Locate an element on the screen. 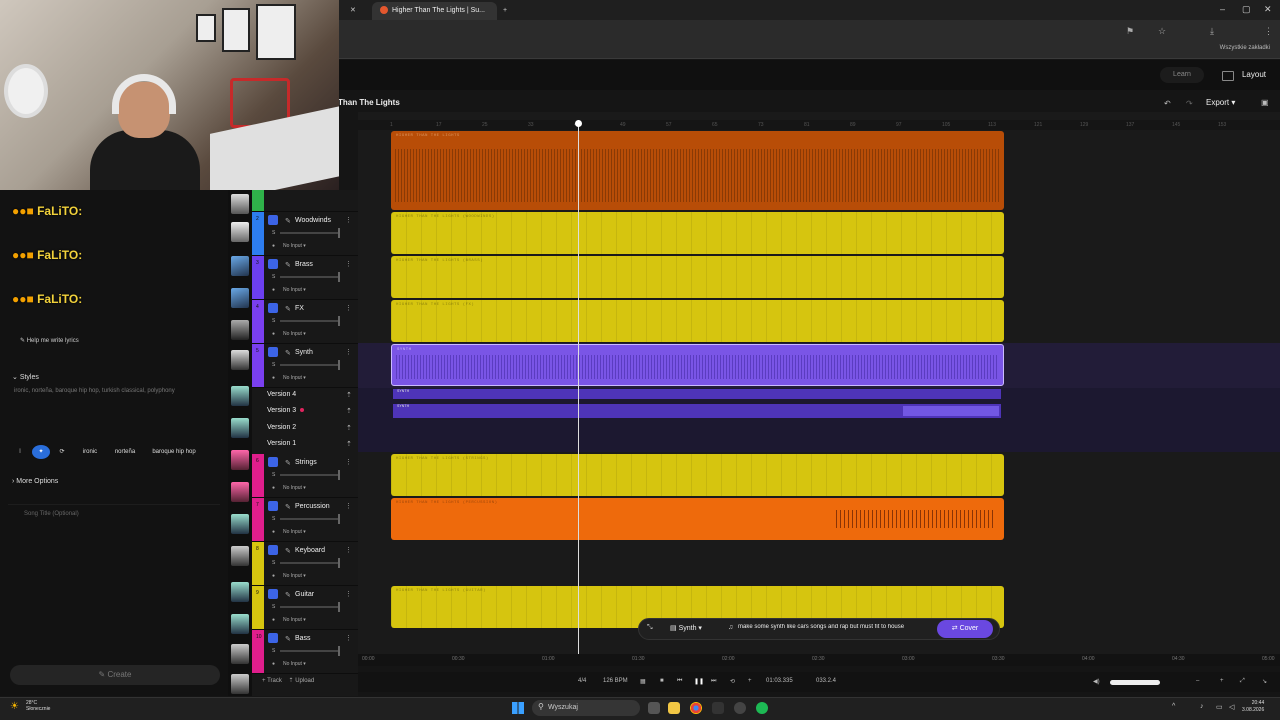 The height and width of the screenshot is (720, 1280). redo-icon: ↷ is located at coordinates (1189, 103).